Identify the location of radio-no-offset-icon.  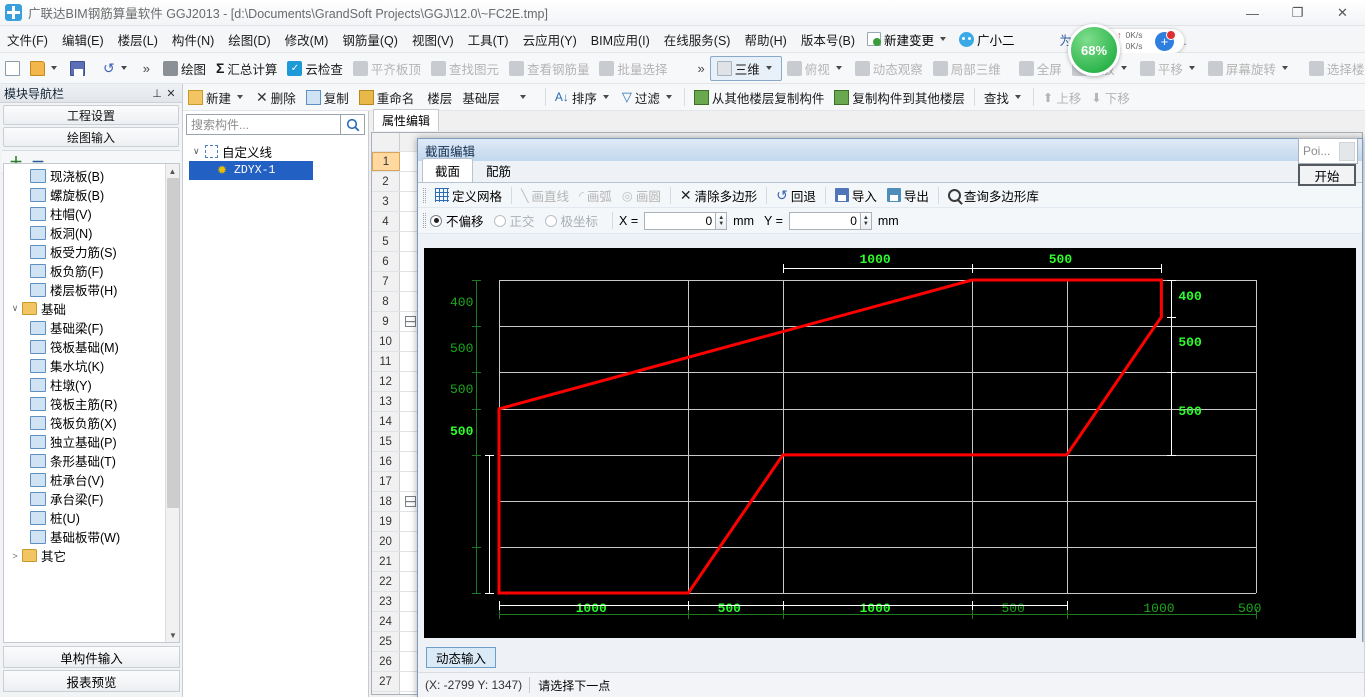
(436, 220).